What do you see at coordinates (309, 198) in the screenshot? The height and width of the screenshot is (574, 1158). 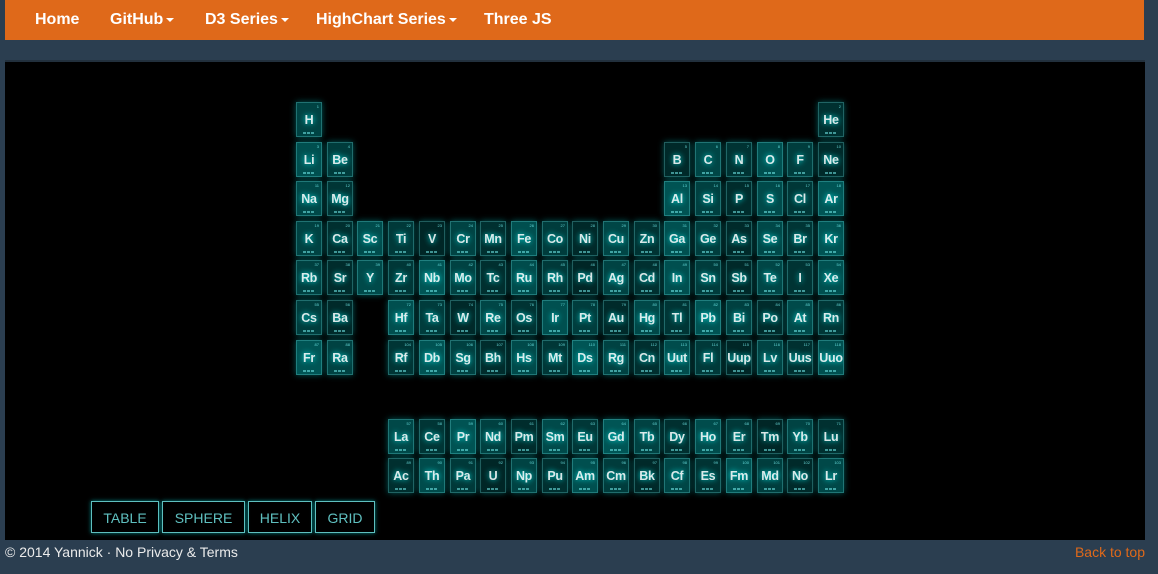 I see `element-tile-na: 11 Na` at bounding box center [309, 198].